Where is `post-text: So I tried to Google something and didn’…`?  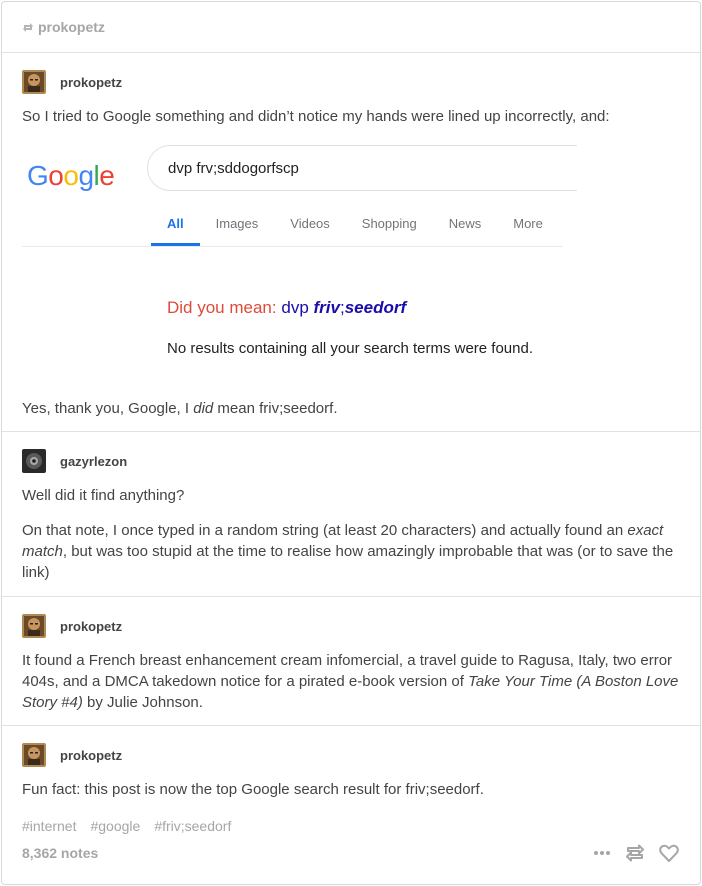 post-text: So I tried to Google something and didn’… is located at coordinates (316, 116).